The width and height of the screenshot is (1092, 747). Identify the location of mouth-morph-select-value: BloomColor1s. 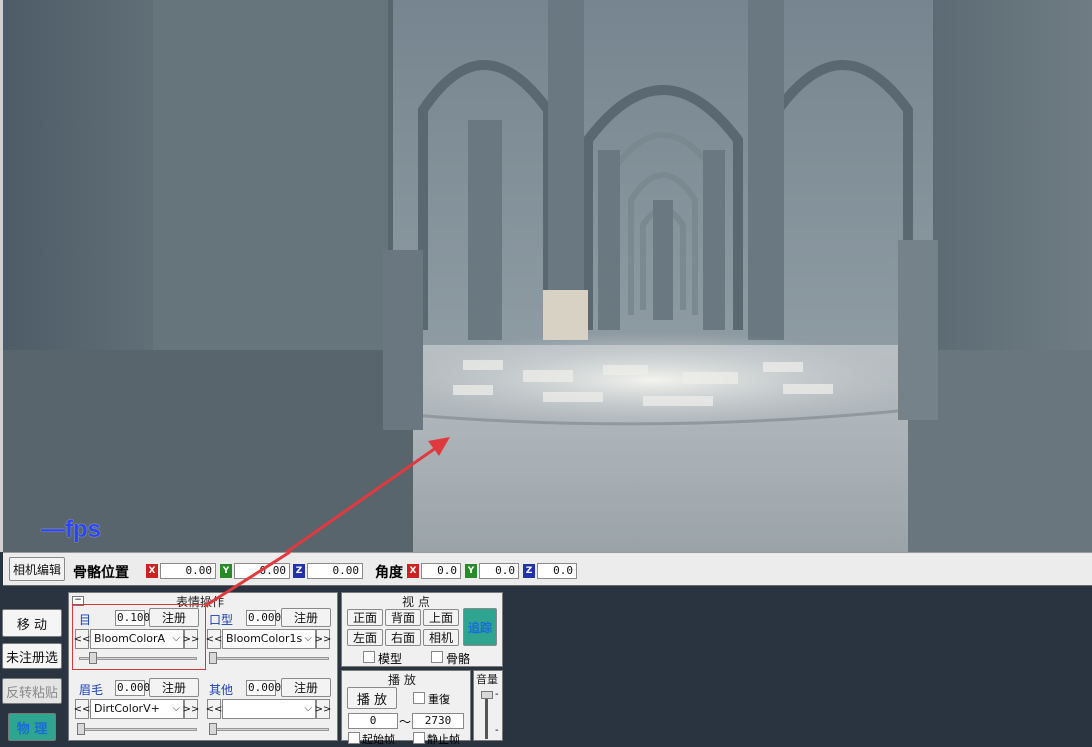
(264, 638).